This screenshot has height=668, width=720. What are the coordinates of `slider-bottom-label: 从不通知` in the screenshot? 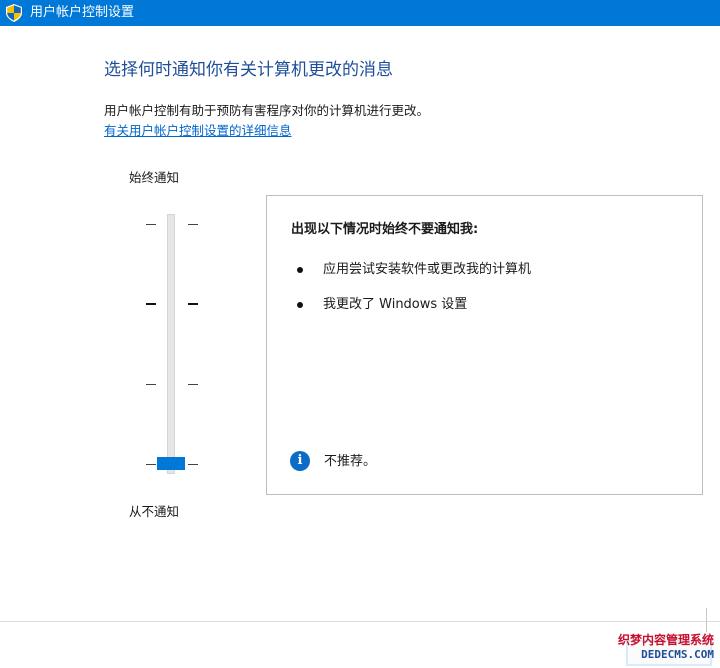 It's located at (154, 511).